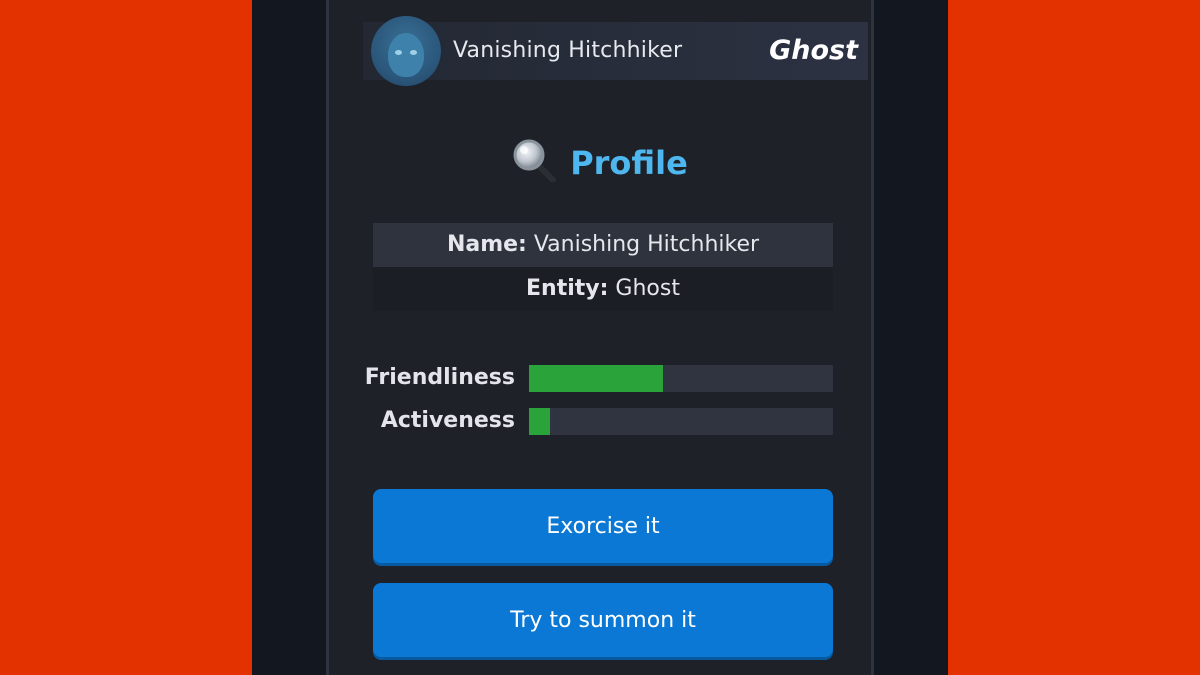  I want to click on exorcise-button: Exorcise it, so click(603, 526).